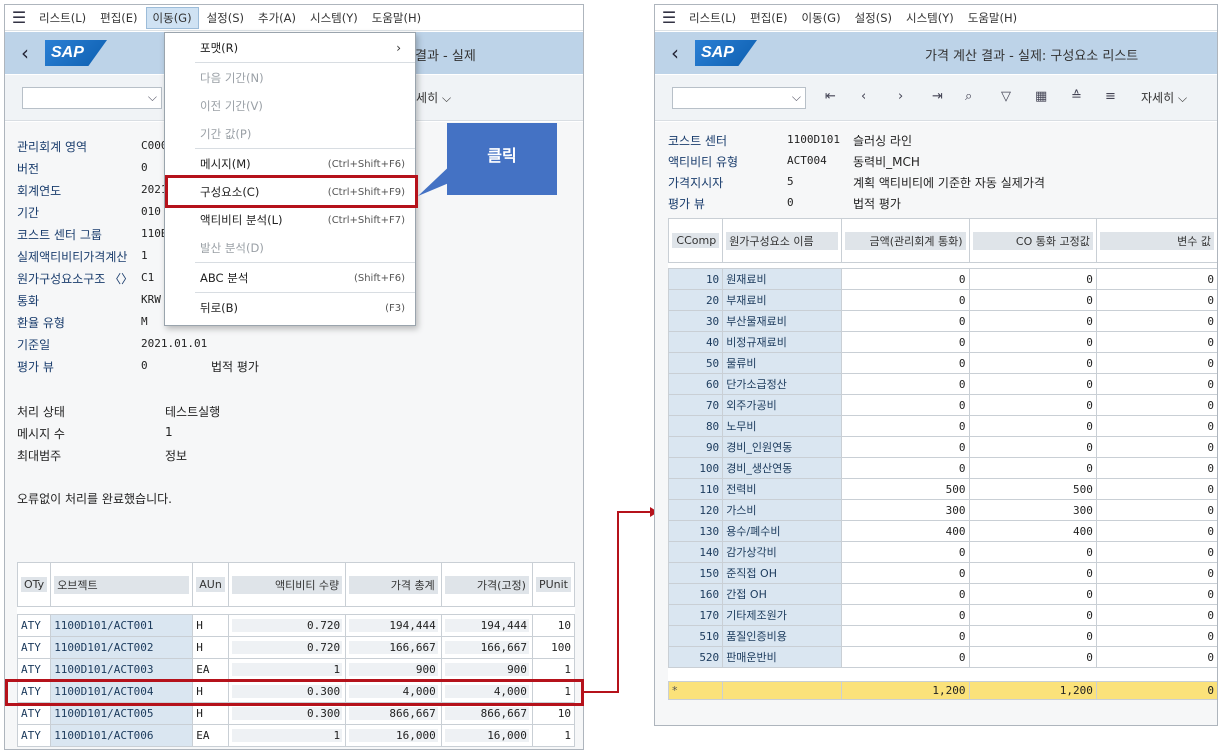 The image size is (1222, 754). Describe the element at coordinates (290, 192) in the screenshot. I see `menu-item-5: 구성요소(C) (Ctrl+Shift+F9)` at that location.